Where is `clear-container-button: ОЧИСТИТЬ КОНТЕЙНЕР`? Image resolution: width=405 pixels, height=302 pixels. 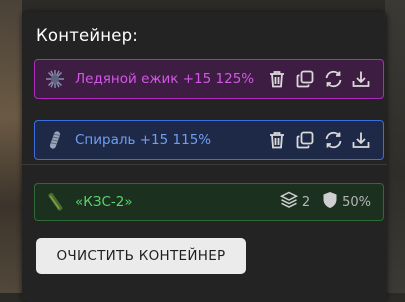 clear-container-button: ОЧИСТИТЬ КОНТЕЙНЕР is located at coordinates (141, 256).